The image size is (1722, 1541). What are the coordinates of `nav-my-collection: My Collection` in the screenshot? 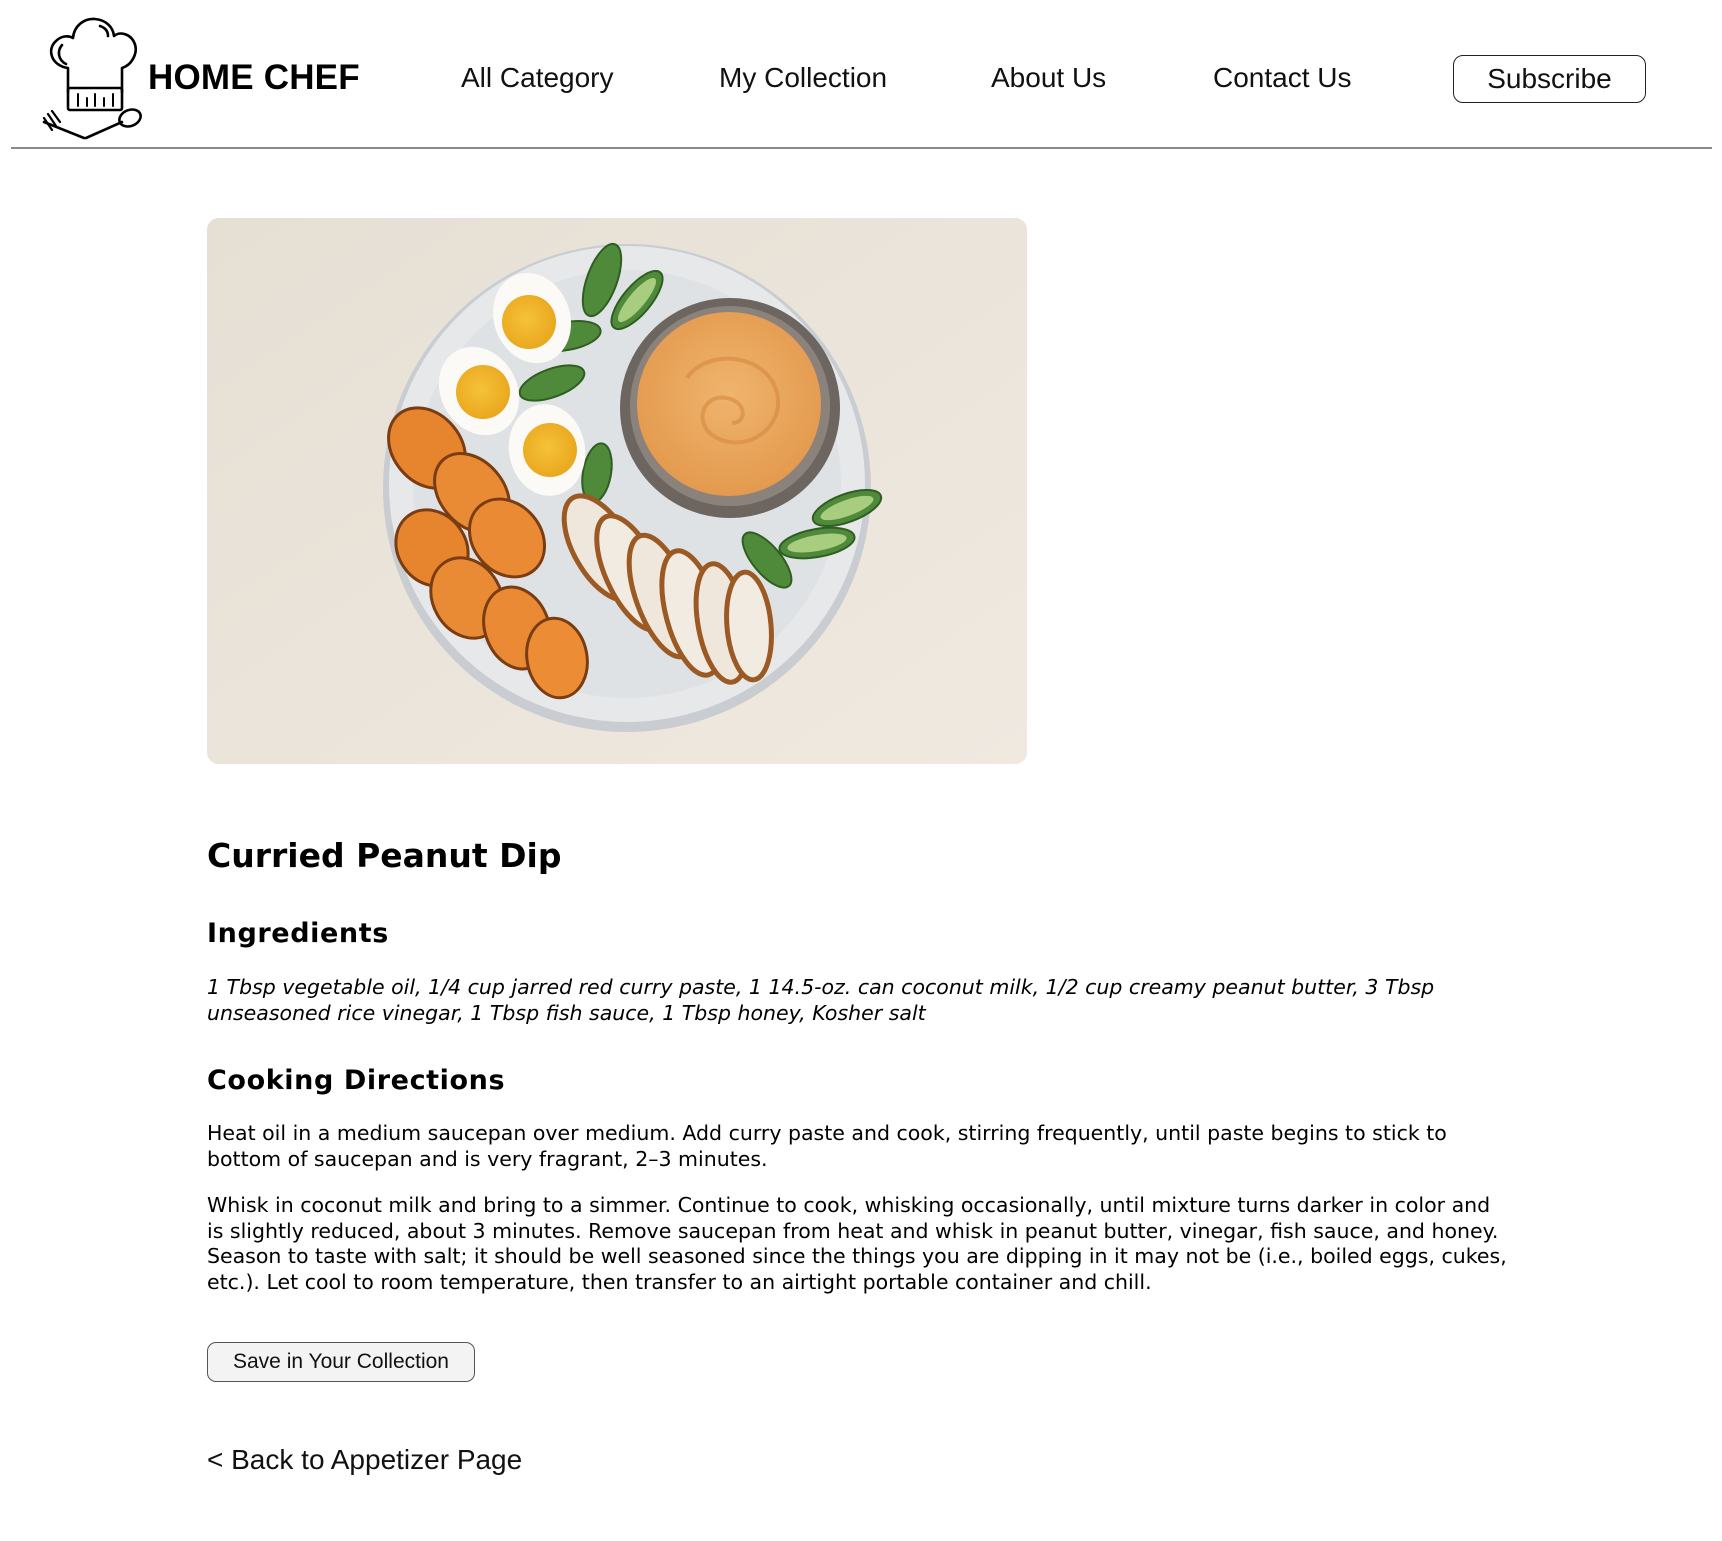 It's located at (803, 78).